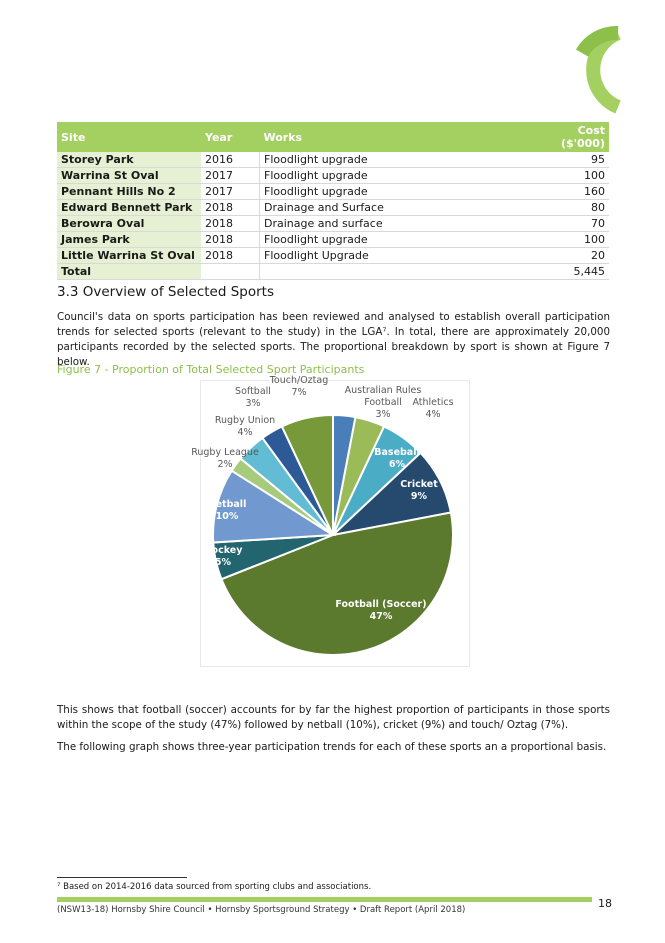 The height and width of the screenshot is (943, 665). Describe the element at coordinates (299, 392) in the screenshot. I see `slice-value: 7%` at that location.